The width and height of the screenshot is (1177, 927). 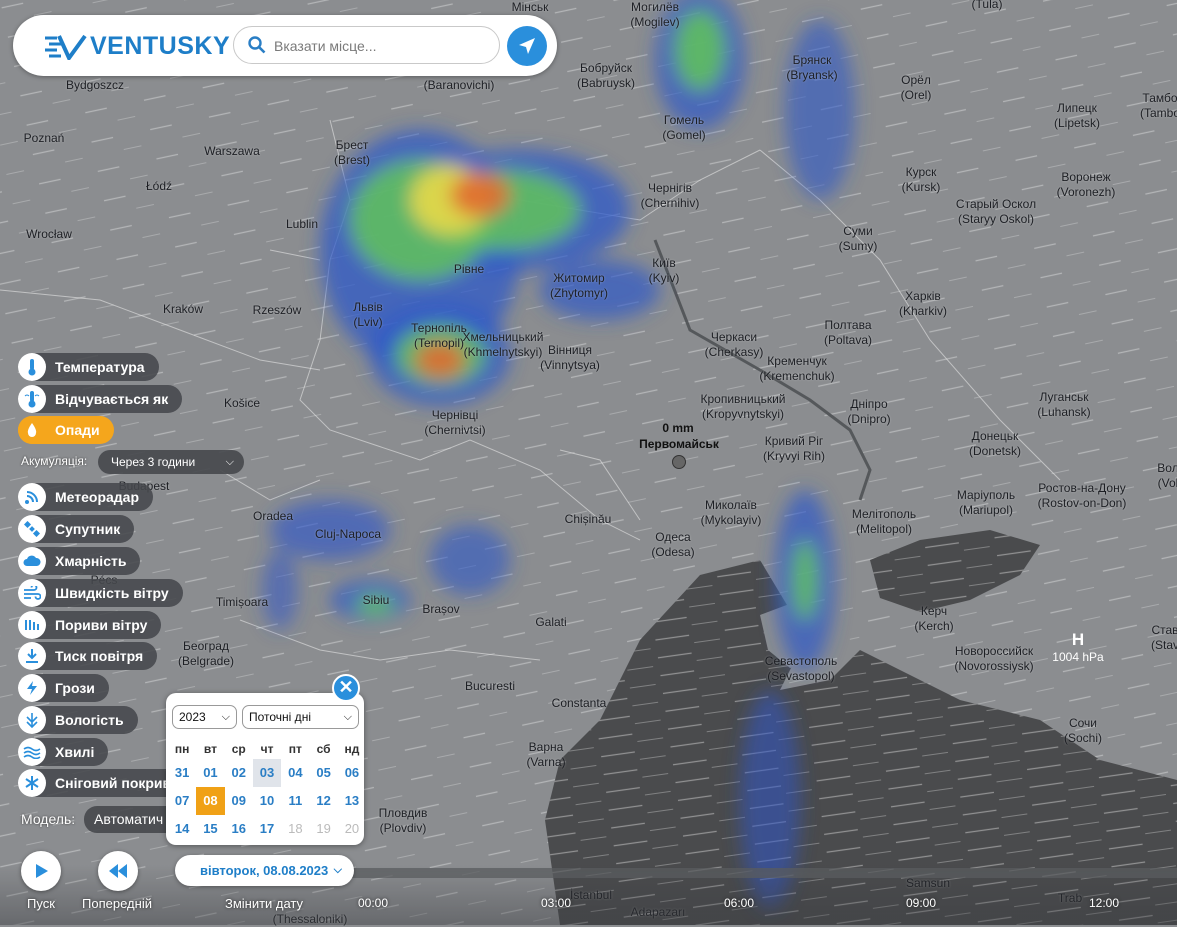 What do you see at coordinates (129, 819) in the screenshot?
I see `model-value: Автоматич` at bounding box center [129, 819].